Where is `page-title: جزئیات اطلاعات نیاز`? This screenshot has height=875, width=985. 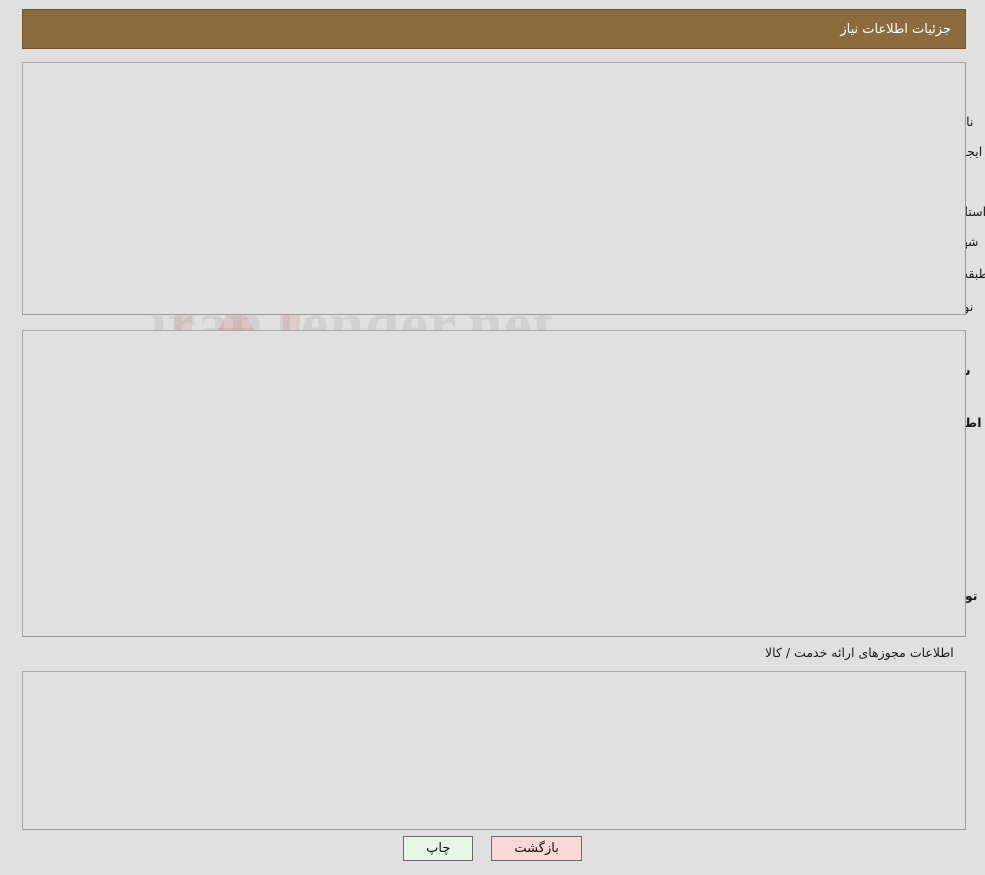 page-title: جزئیات اطلاعات نیاز is located at coordinates (494, 29).